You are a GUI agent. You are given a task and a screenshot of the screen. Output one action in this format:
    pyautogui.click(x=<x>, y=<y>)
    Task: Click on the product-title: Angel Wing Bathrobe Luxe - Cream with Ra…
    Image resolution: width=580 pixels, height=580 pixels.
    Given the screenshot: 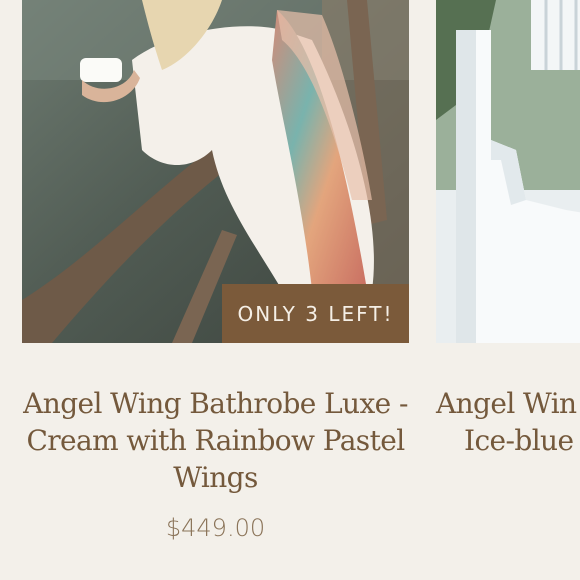 What is the action you would take?
    pyautogui.click(x=215, y=440)
    